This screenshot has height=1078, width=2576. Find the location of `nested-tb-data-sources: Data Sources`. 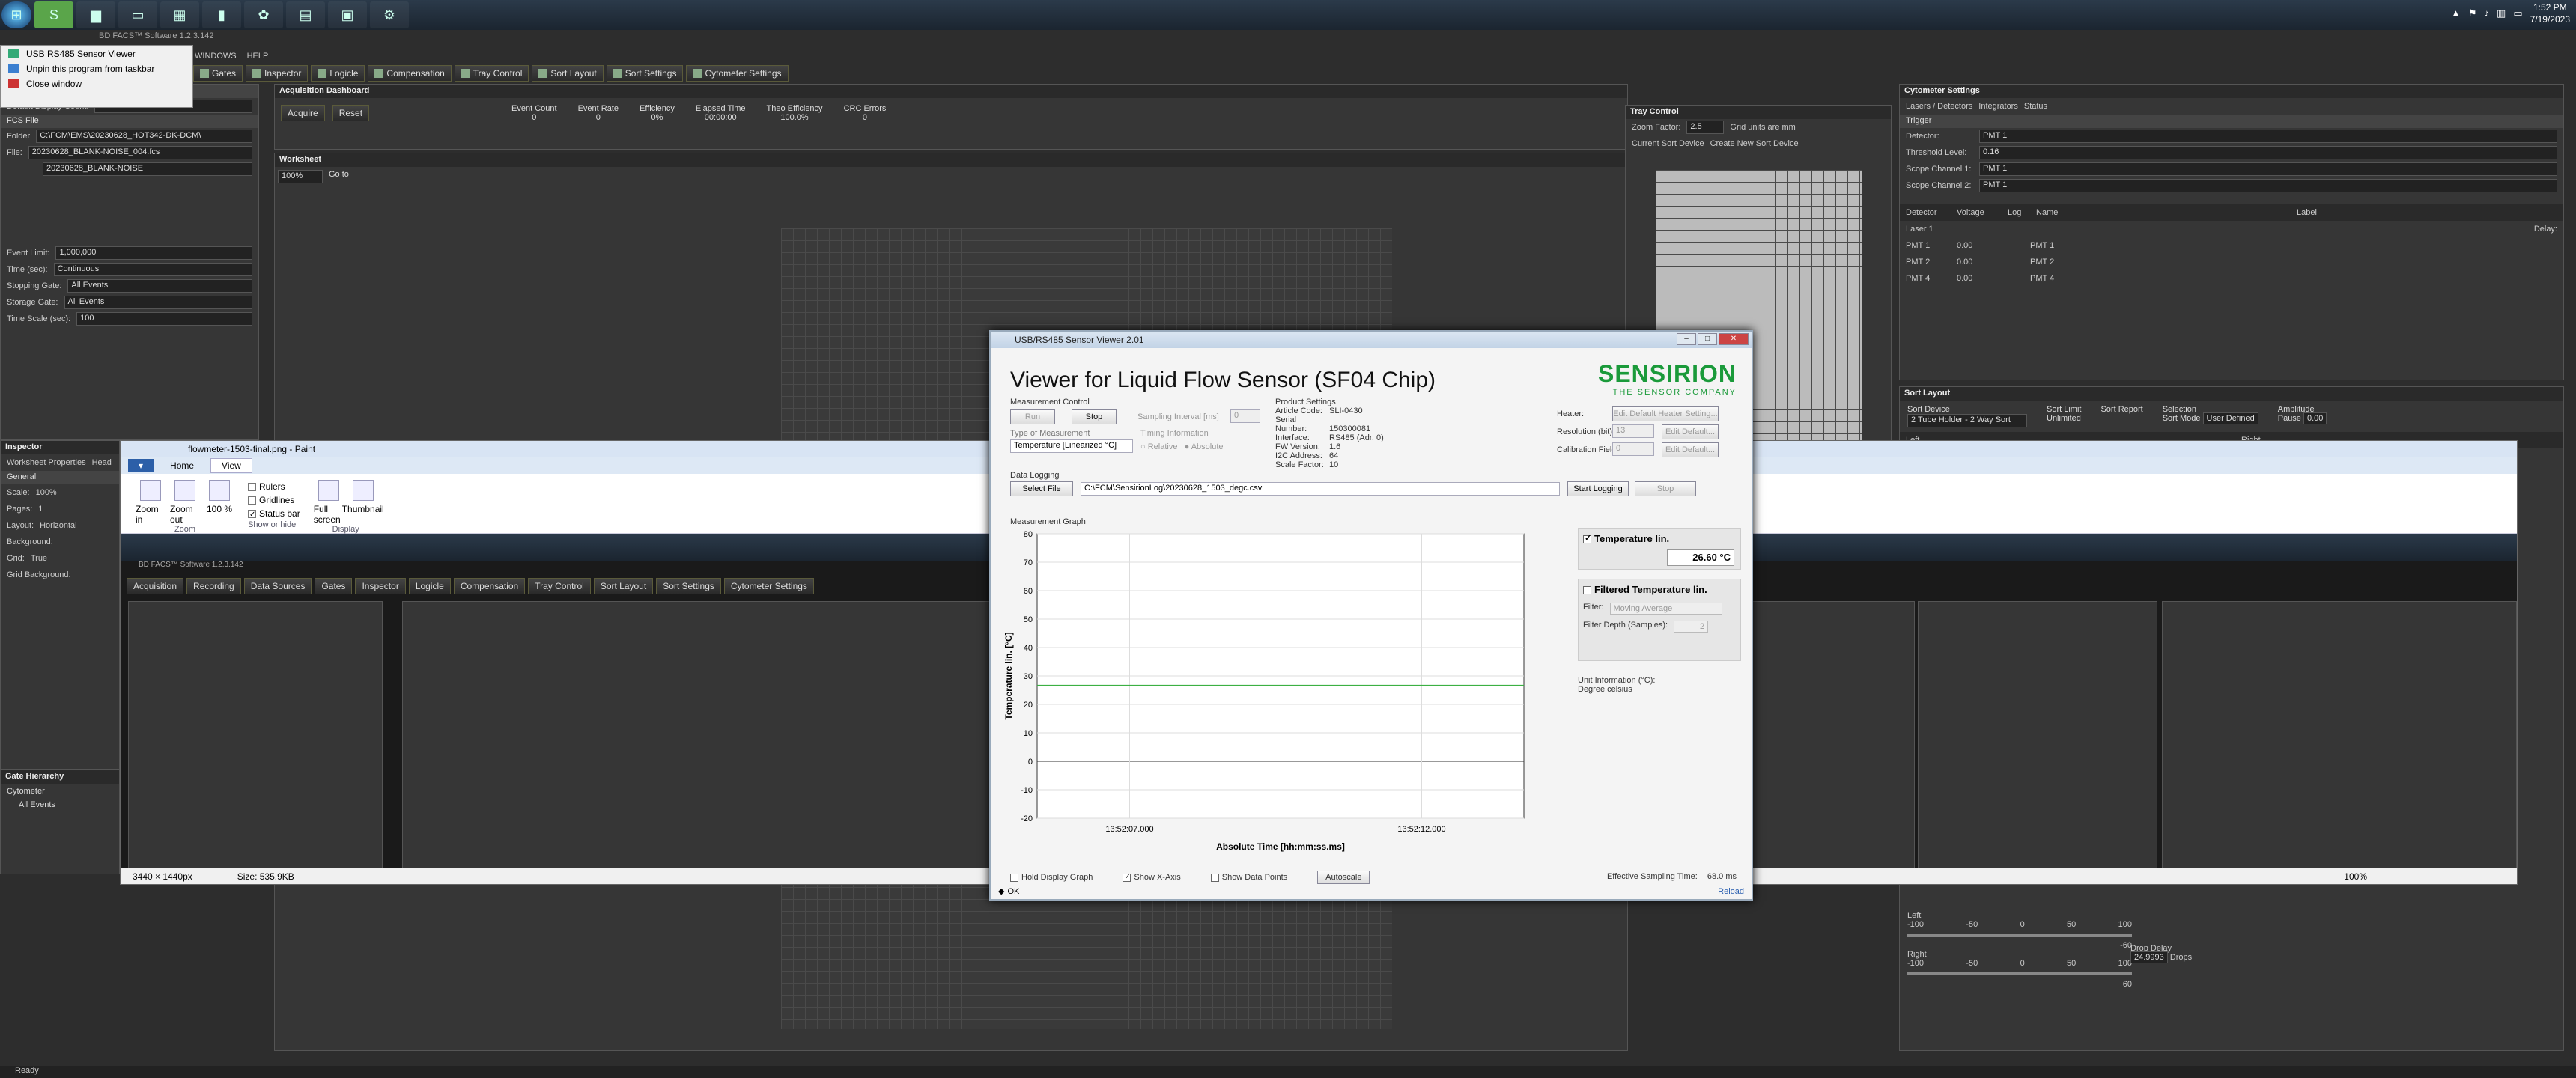

nested-tb-data-sources: Data Sources is located at coordinates (277, 586).